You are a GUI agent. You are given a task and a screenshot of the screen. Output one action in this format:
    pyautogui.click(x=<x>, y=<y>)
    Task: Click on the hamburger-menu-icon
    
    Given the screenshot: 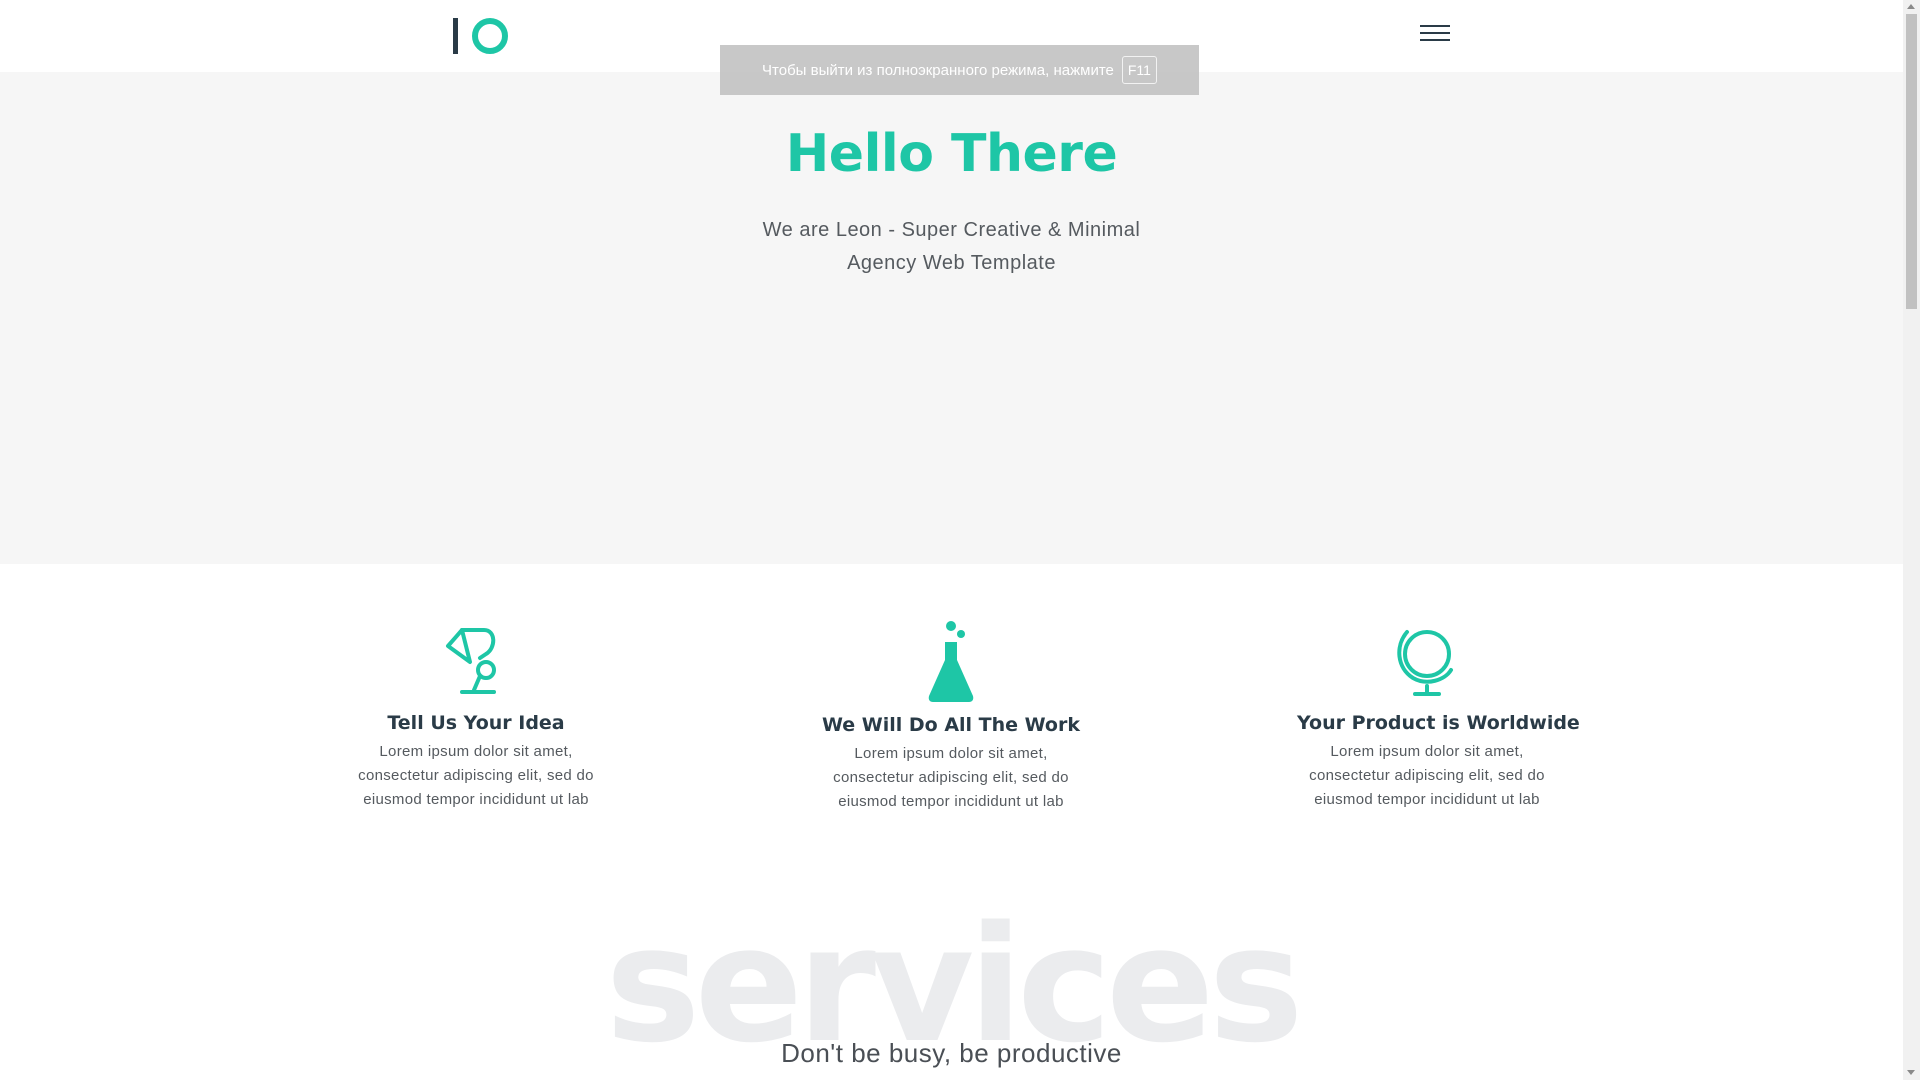 What is the action you would take?
    pyautogui.click(x=1435, y=33)
    